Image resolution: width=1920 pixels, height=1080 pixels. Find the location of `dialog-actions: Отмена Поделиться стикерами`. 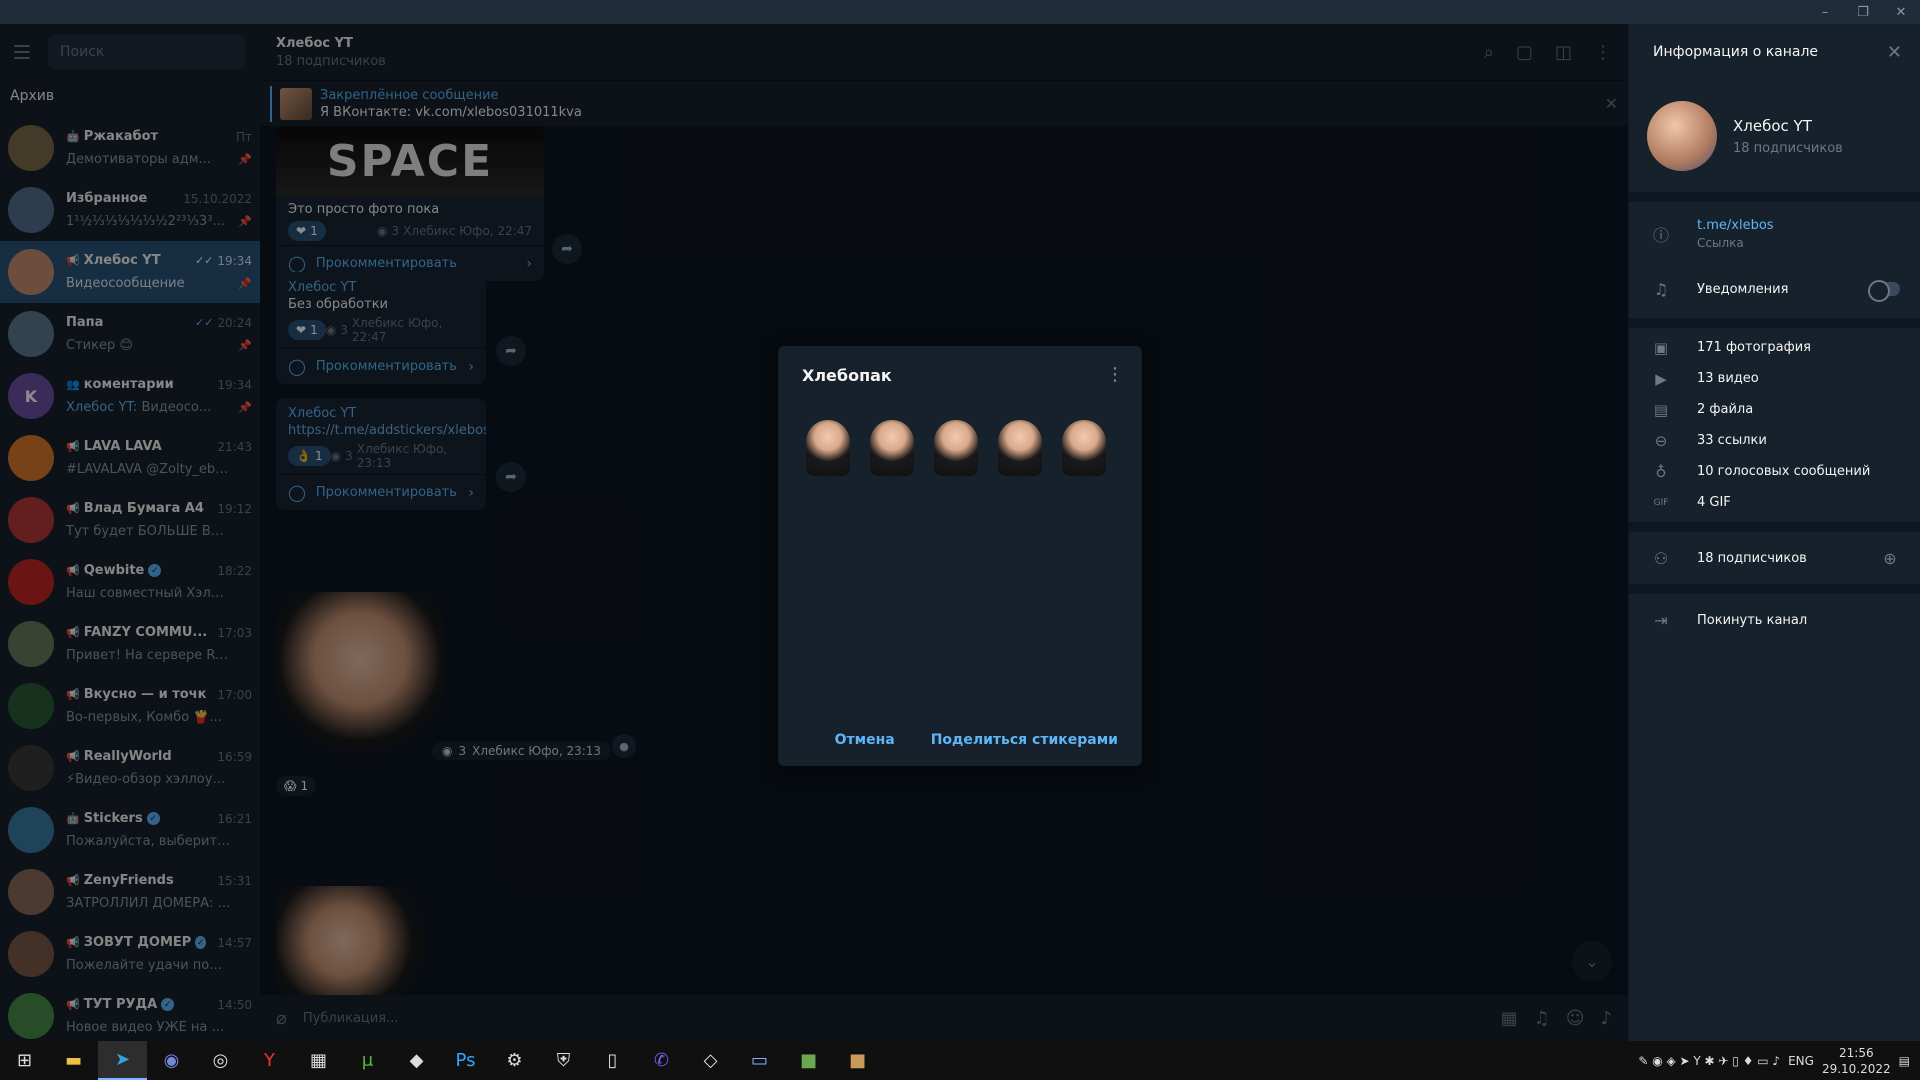

dialog-actions: Отмена Поделиться стикерами is located at coordinates (976, 740).